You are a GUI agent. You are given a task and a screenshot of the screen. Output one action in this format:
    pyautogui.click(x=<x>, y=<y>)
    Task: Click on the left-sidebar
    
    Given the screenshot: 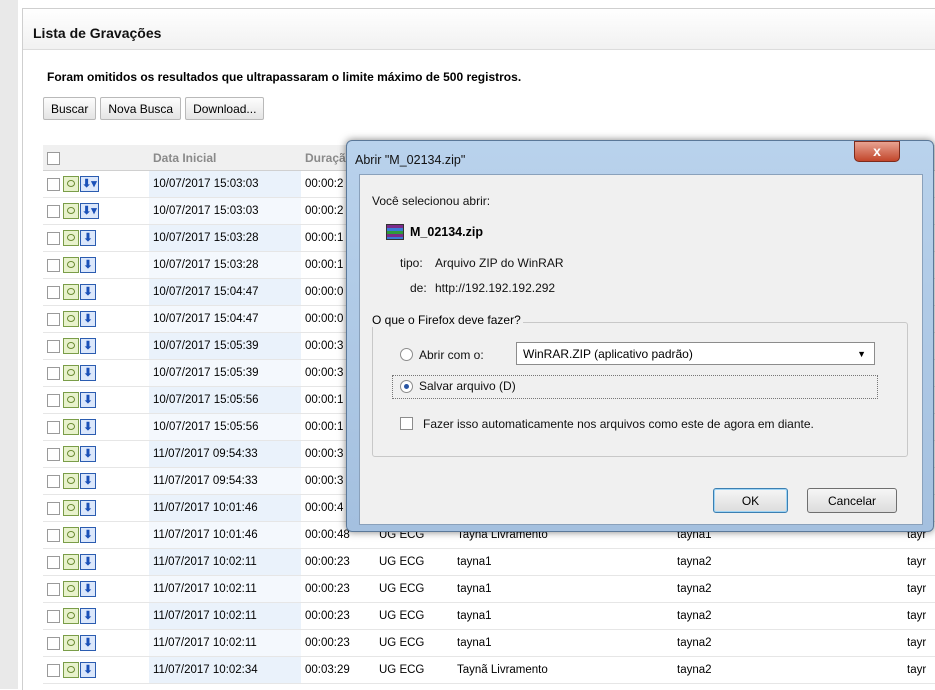 What is the action you would take?
    pyautogui.click(x=9, y=344)
    